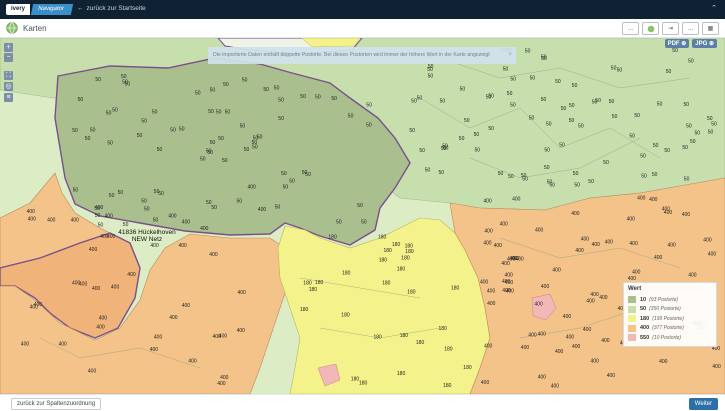 This screenshot has height=411, width=725. What do you see at coordinates (8, 47) in the screenshot?
I see `zoom-in-button: +` at bounding box center [8, 47].